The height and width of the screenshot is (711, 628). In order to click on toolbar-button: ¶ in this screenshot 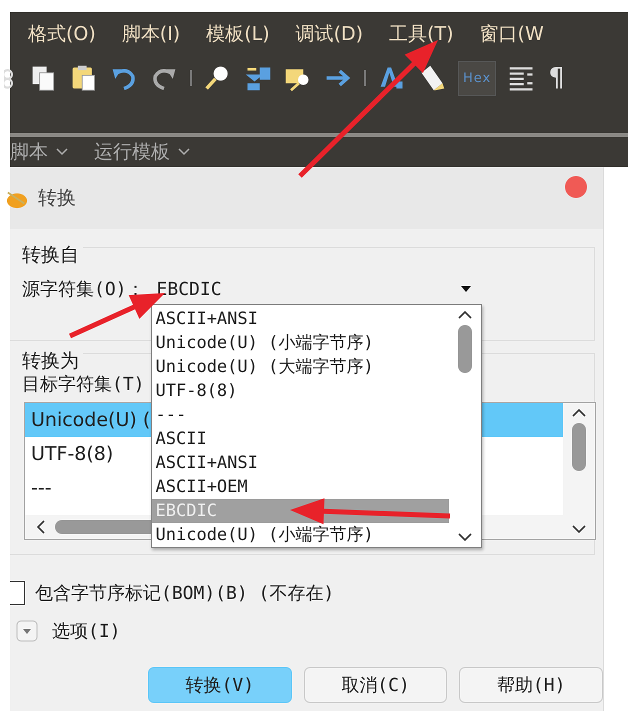, I will do `click(556, 78)`.